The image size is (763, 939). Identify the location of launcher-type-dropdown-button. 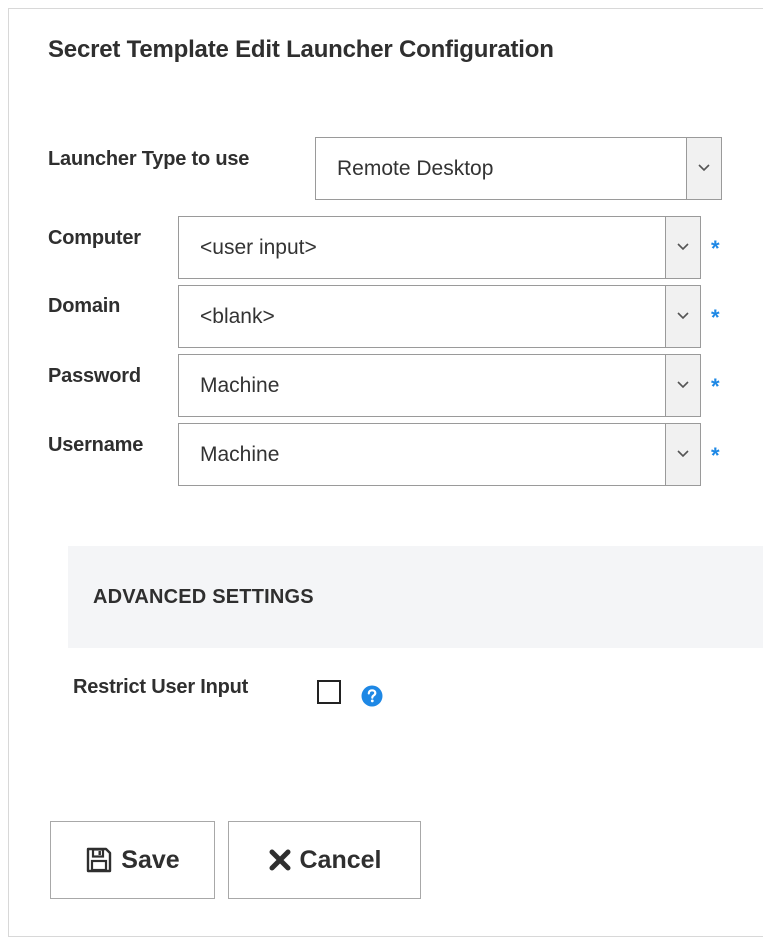
(703, 168).